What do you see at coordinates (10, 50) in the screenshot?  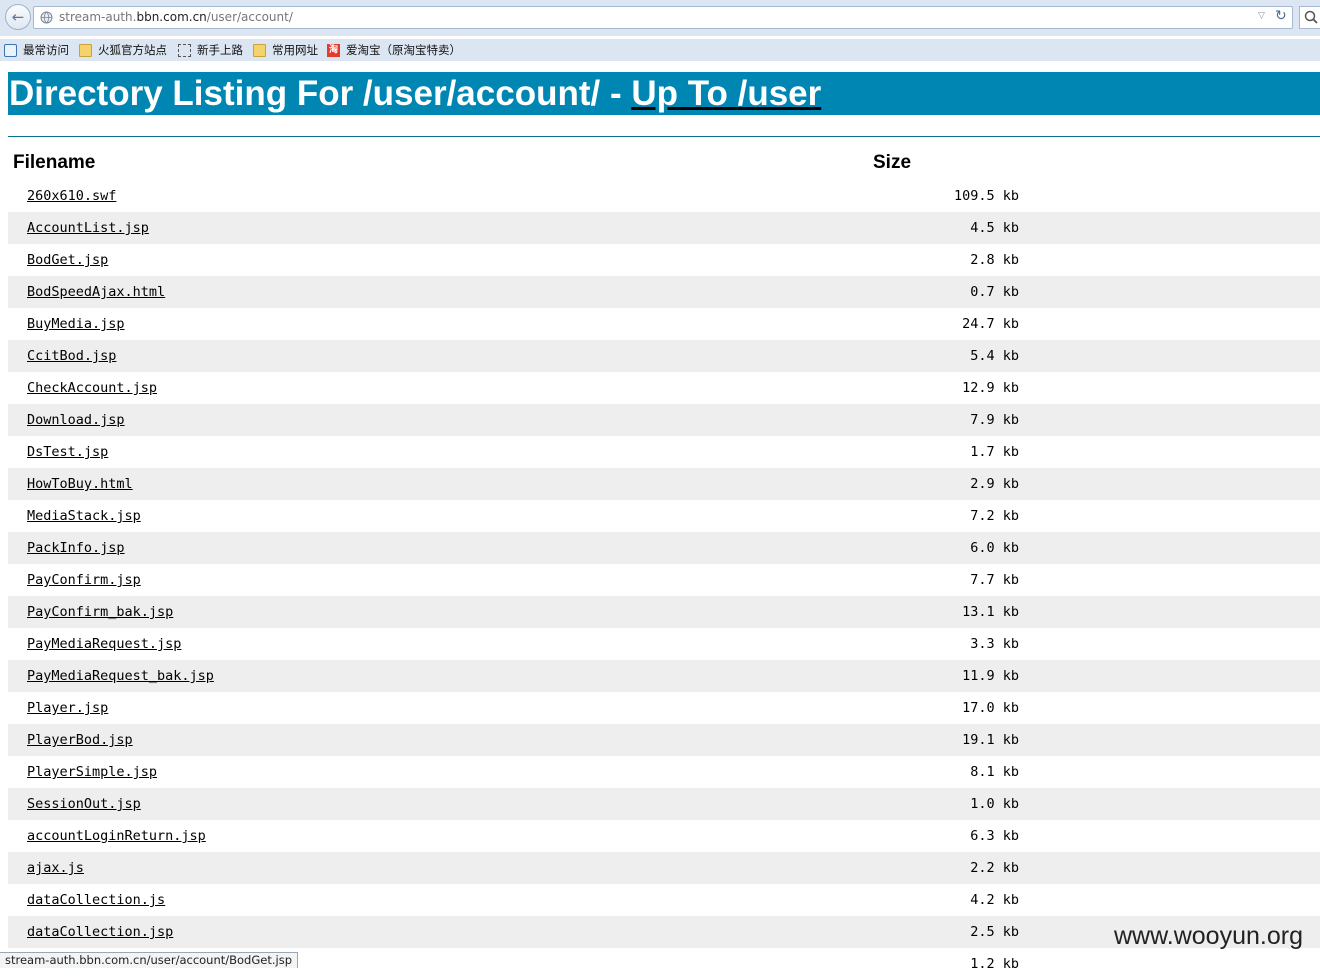 I see `most-visited-icon` at bounding box center [10, 50].